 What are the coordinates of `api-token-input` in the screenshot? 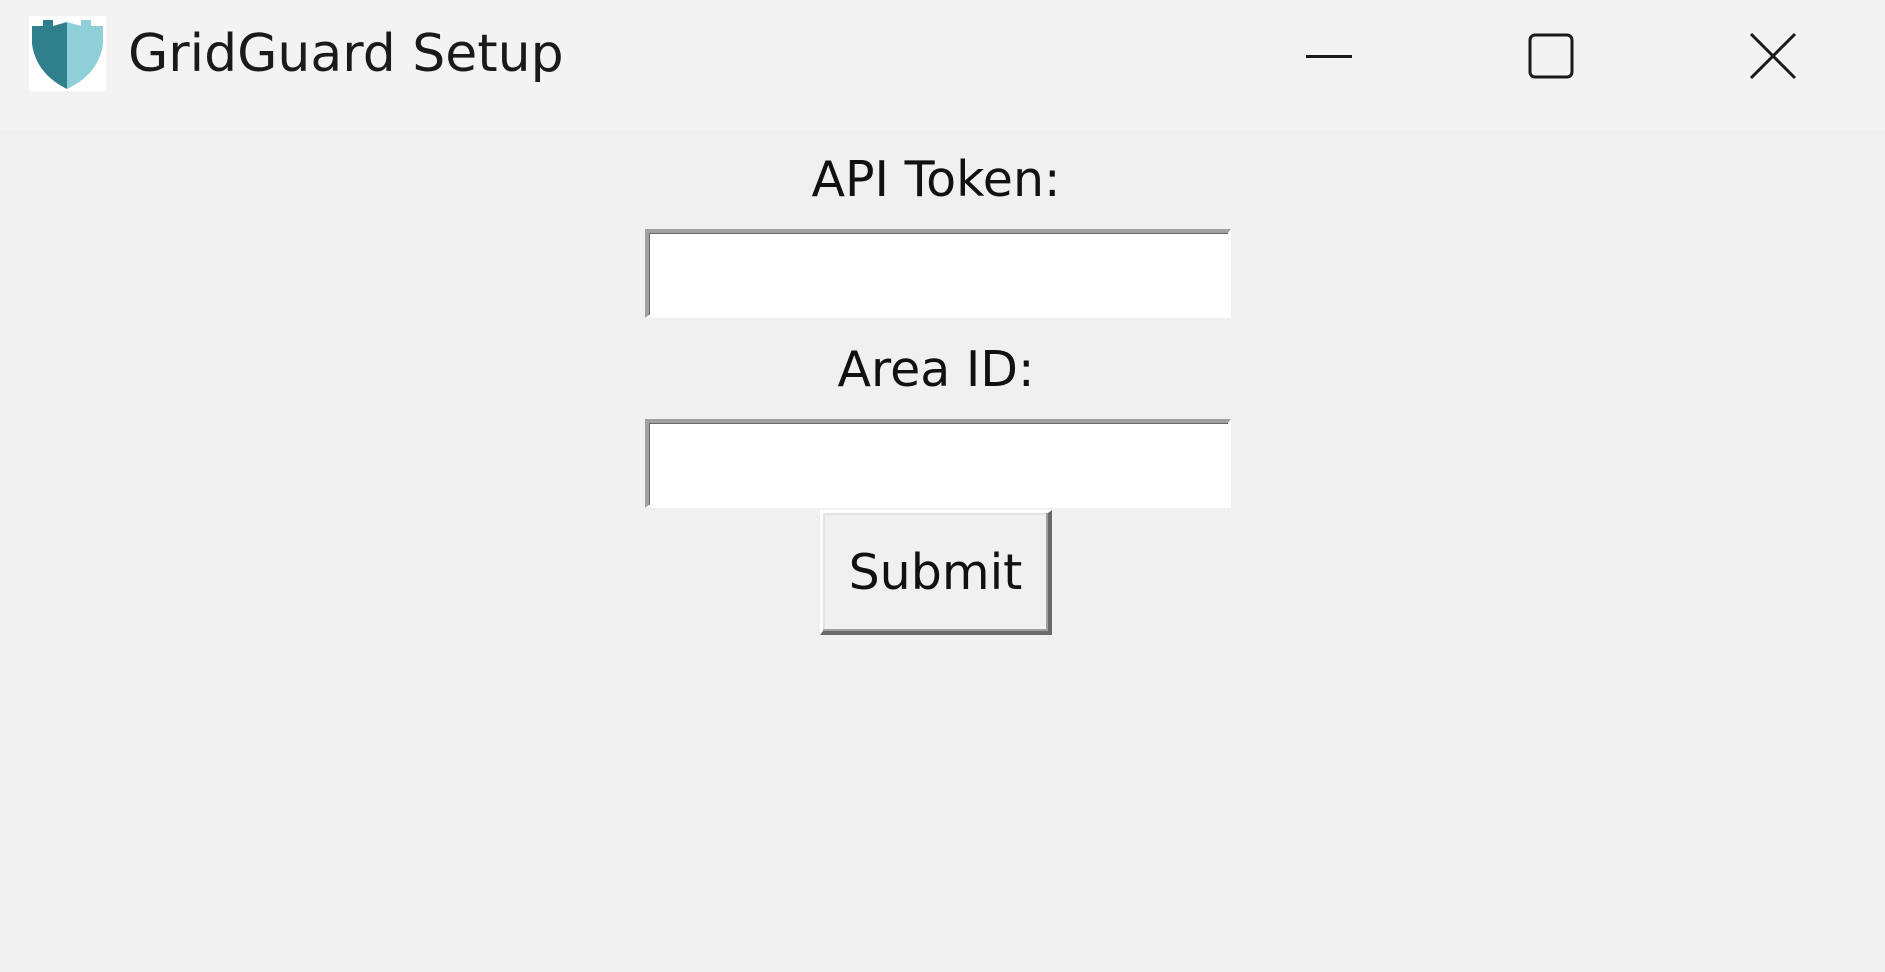 It's located at (938, 273).